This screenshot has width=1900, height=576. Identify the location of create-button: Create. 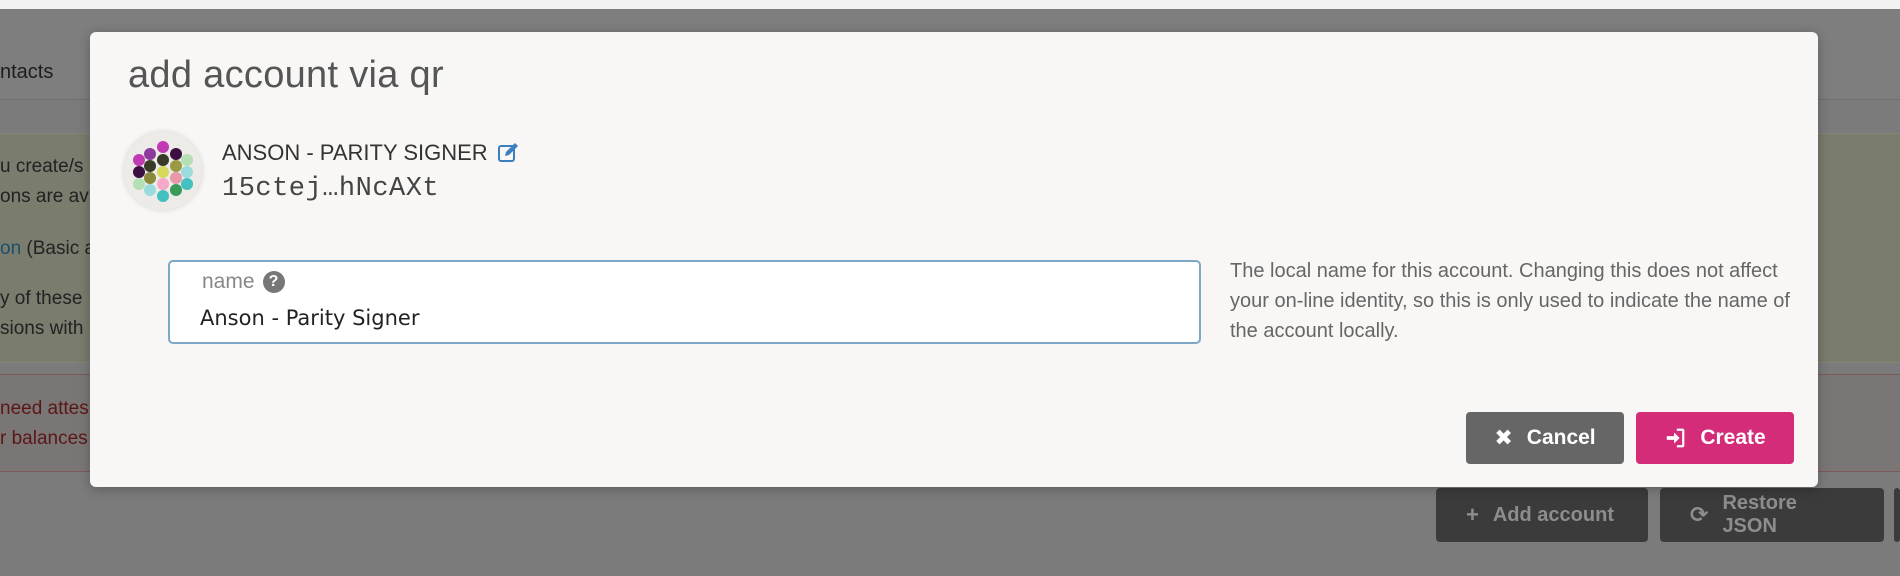
(1715, 438).